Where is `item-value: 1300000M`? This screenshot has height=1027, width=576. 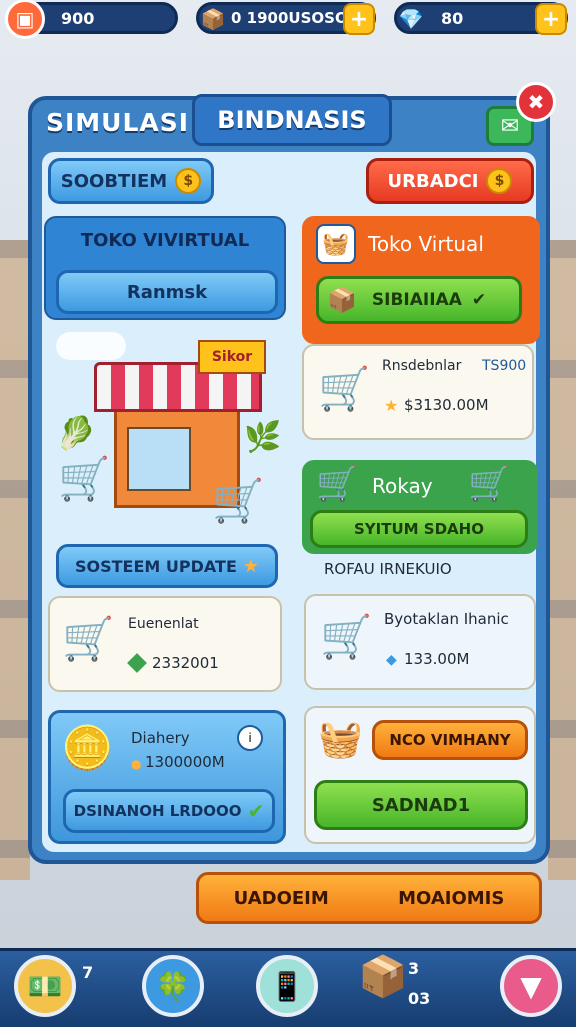
item-value: 1300000M is located at coordinates (185, 762).